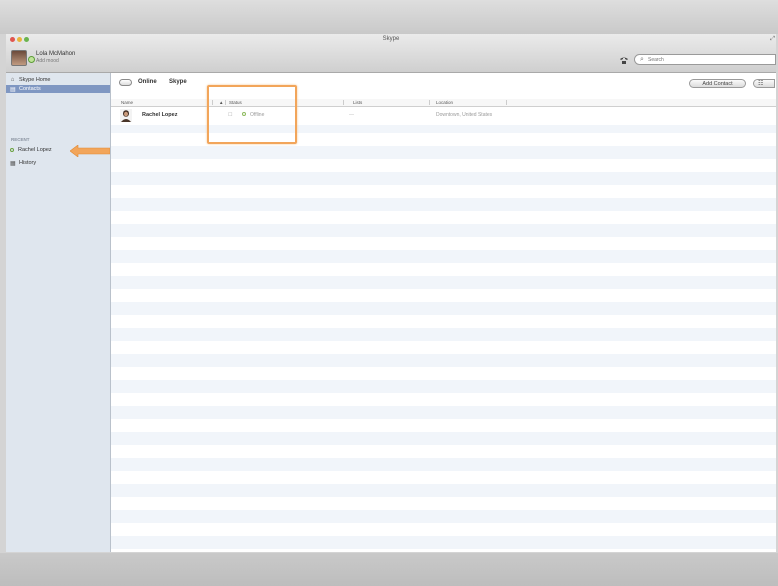  What do you see at coordinates (12, 80) in the screenshot?
I see `home-icon: ⌂` at bounding box center [12, 80].